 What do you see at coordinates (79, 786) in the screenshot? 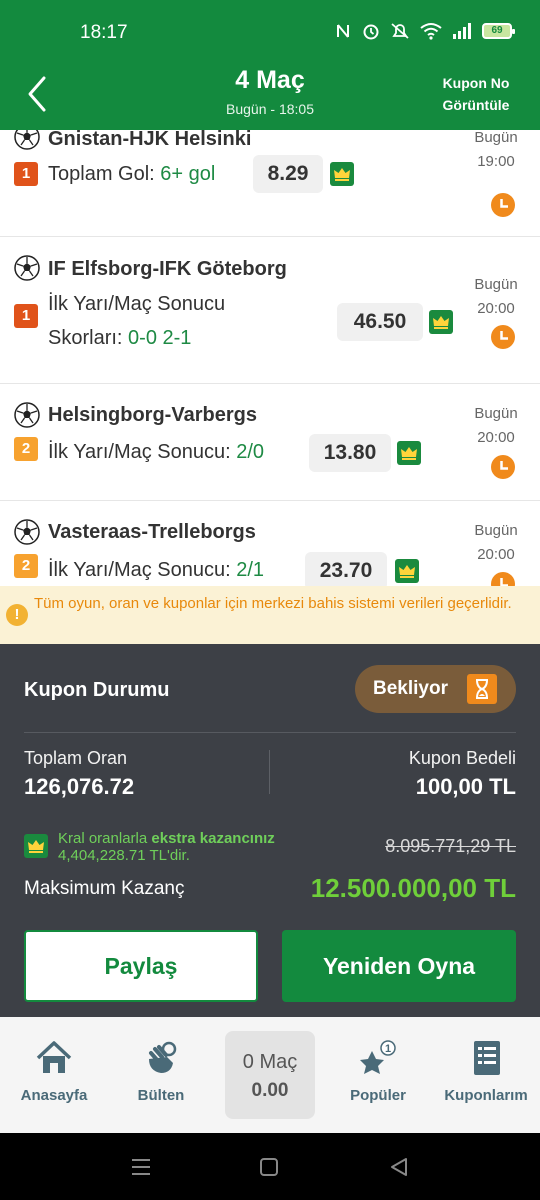
I see `total-odds-value: 126,076.72` at bounding box center [79, 786].